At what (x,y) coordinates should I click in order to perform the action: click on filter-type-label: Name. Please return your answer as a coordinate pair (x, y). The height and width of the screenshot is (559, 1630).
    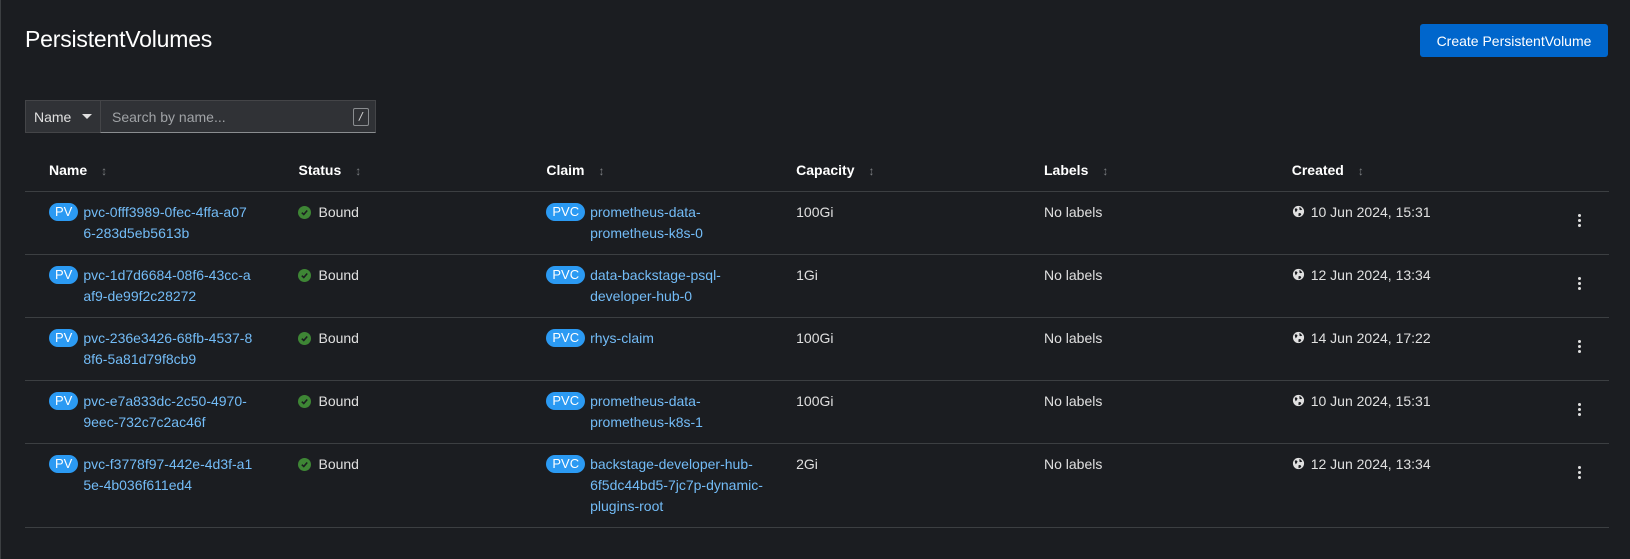
    Looking at the image, I should click on (53, 116).